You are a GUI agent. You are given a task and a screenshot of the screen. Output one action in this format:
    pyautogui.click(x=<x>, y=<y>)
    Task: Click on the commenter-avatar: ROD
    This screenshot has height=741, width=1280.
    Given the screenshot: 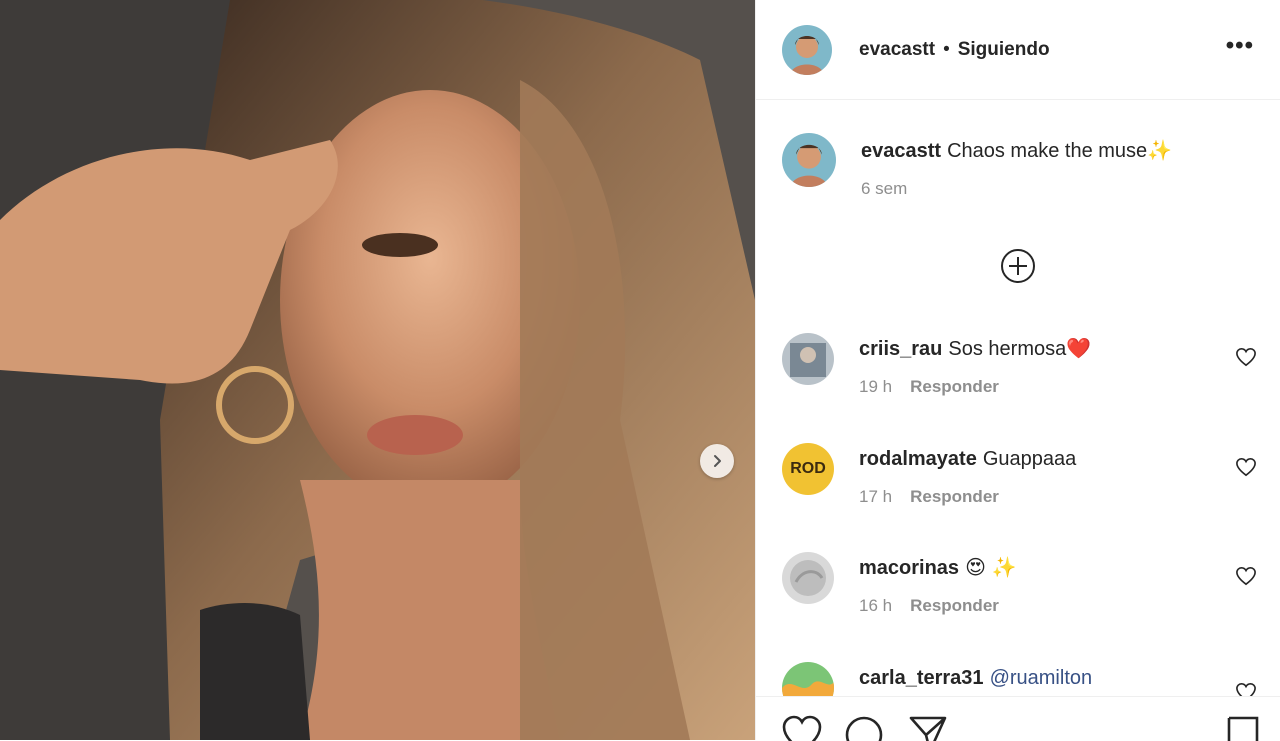 What is the action you would take?
    pyautogui.click(x=808, y=469)
    